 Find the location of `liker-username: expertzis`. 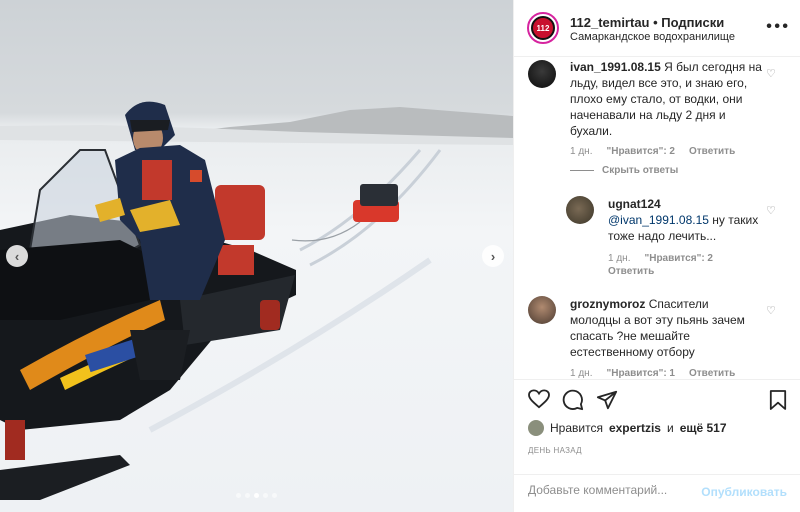

liker-username: expertzis is located at coordinates (635, 428).